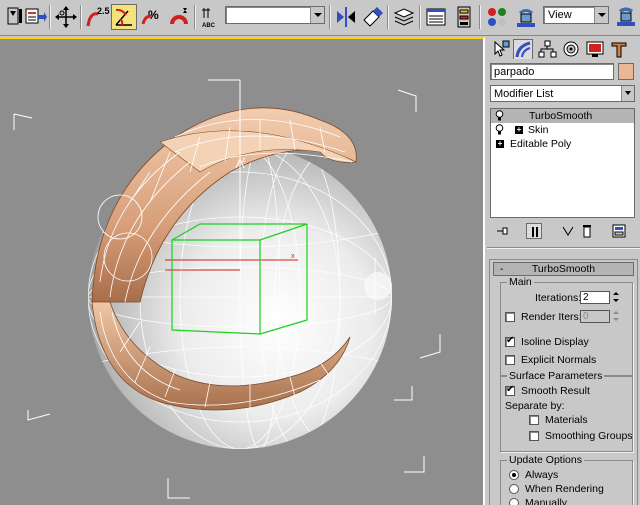  Describe the element at coordinates (556, 376) in the screenshot. I see `group-title: Surface Parameters` at that location.